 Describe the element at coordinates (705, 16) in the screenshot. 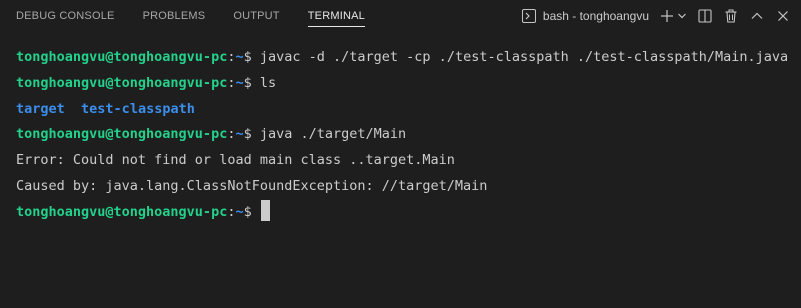

I see `split-icon` at that location.